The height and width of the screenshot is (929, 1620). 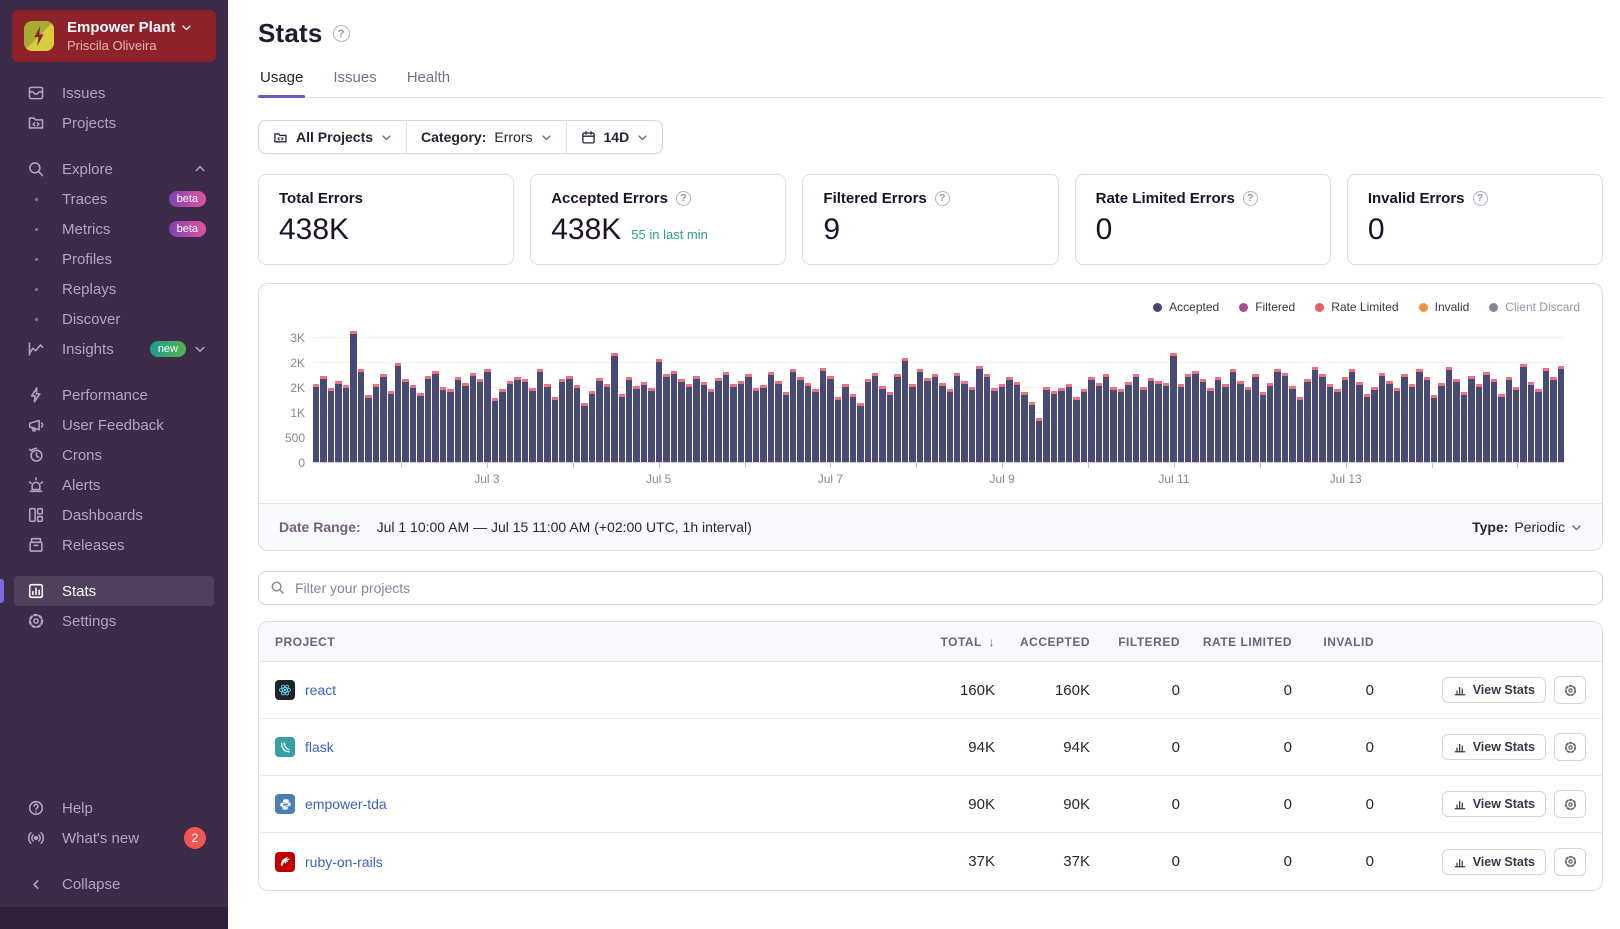 What do you see at coordinates (344, 862) in the screenshot?
I see `project-link: ruby-on-rails` at bounding box center [344, 862].